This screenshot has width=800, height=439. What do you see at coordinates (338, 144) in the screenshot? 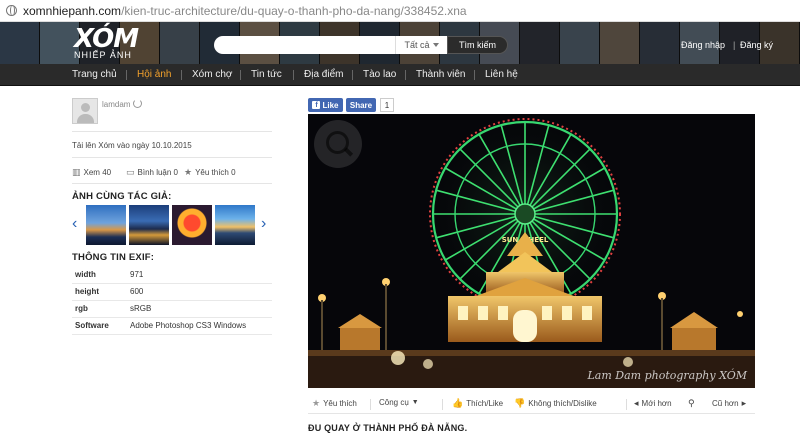
I see `zoom-icon` at bounding box center [338, 144].